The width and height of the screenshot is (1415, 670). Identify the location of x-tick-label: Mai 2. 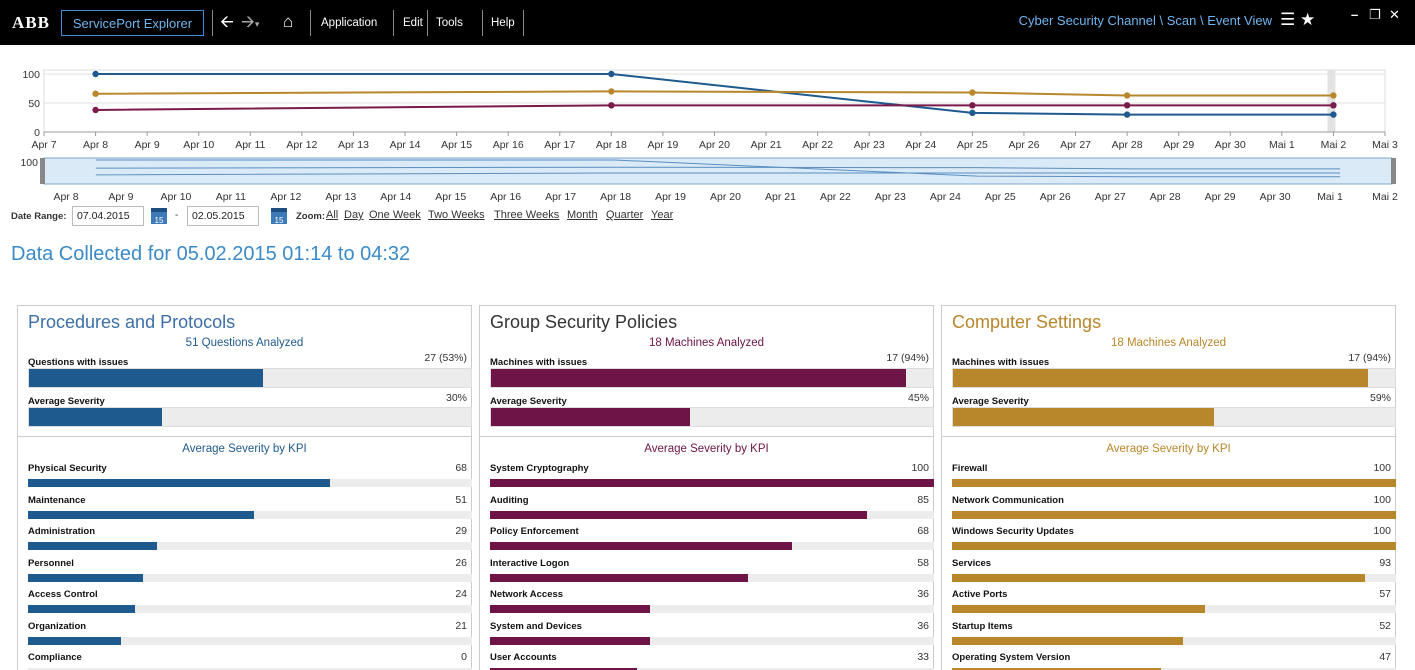
(1334, 145).